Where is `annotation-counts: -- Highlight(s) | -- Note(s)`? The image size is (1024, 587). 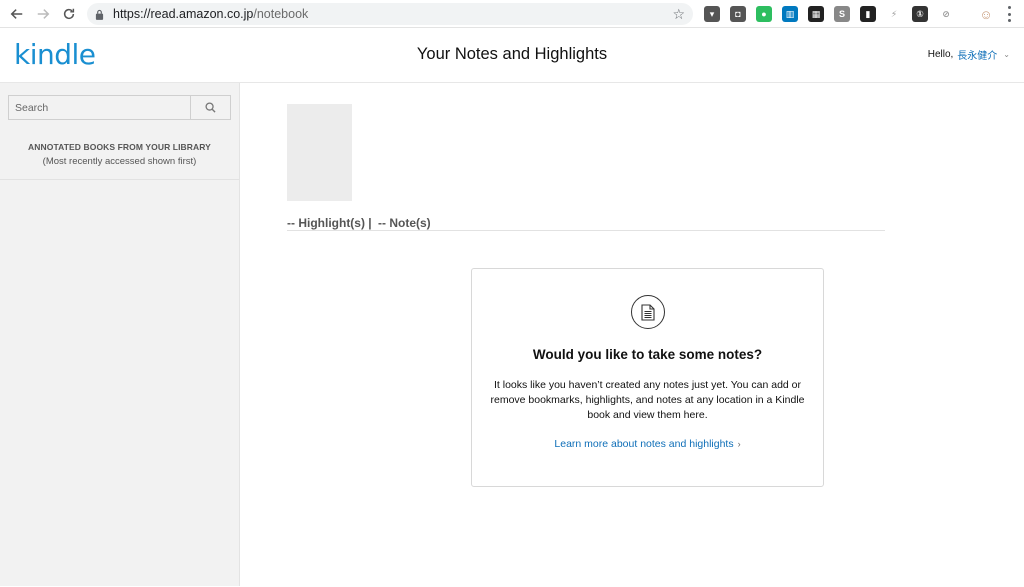 annotation-counts: -- Highlight(s) | -- Note(s) is located at coordinates (360, 223).